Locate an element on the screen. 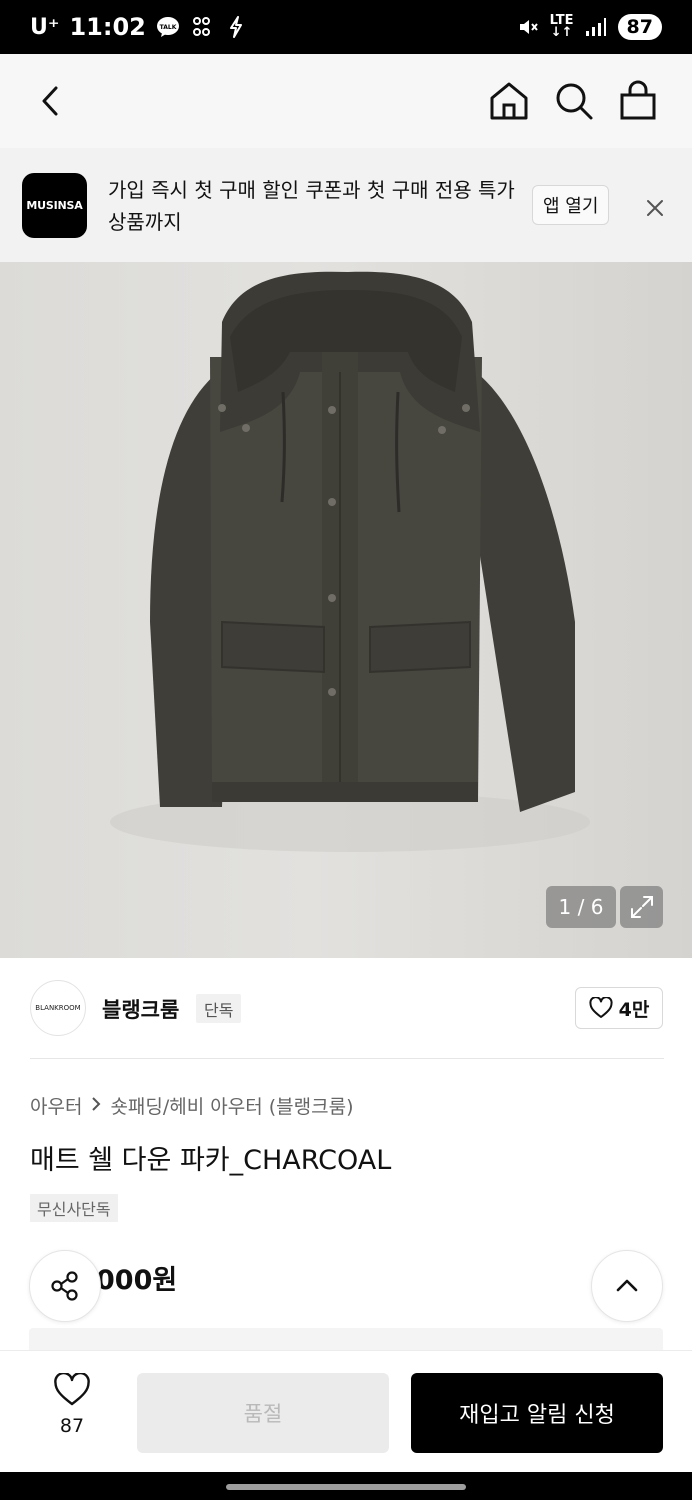  chevron-up-icon is located at coordinates (627, 1285).